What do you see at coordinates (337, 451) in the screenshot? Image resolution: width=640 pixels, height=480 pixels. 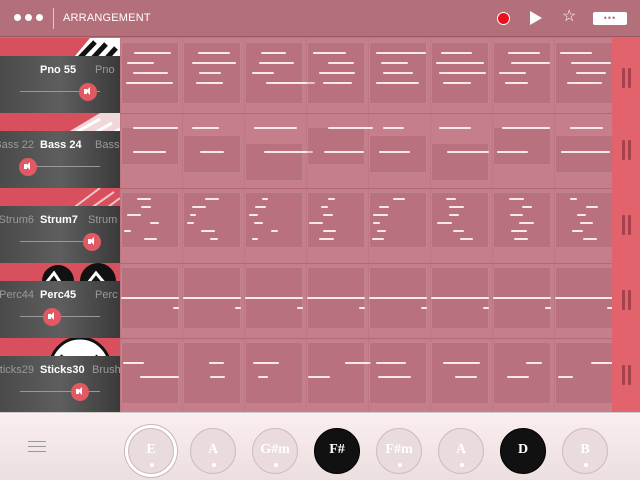 I see `chord-button: F#` at bounding box center [337, 451].